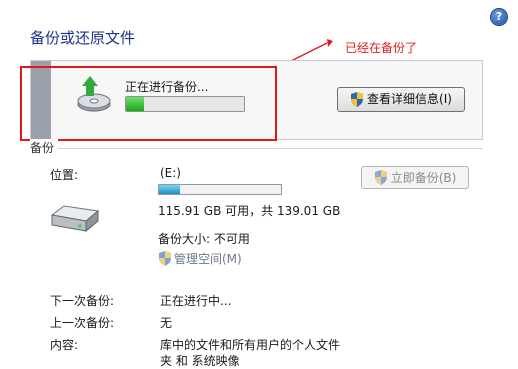 The image size is (518, 369). I want to click on section-label-backup: 备份, so click(44, 147).